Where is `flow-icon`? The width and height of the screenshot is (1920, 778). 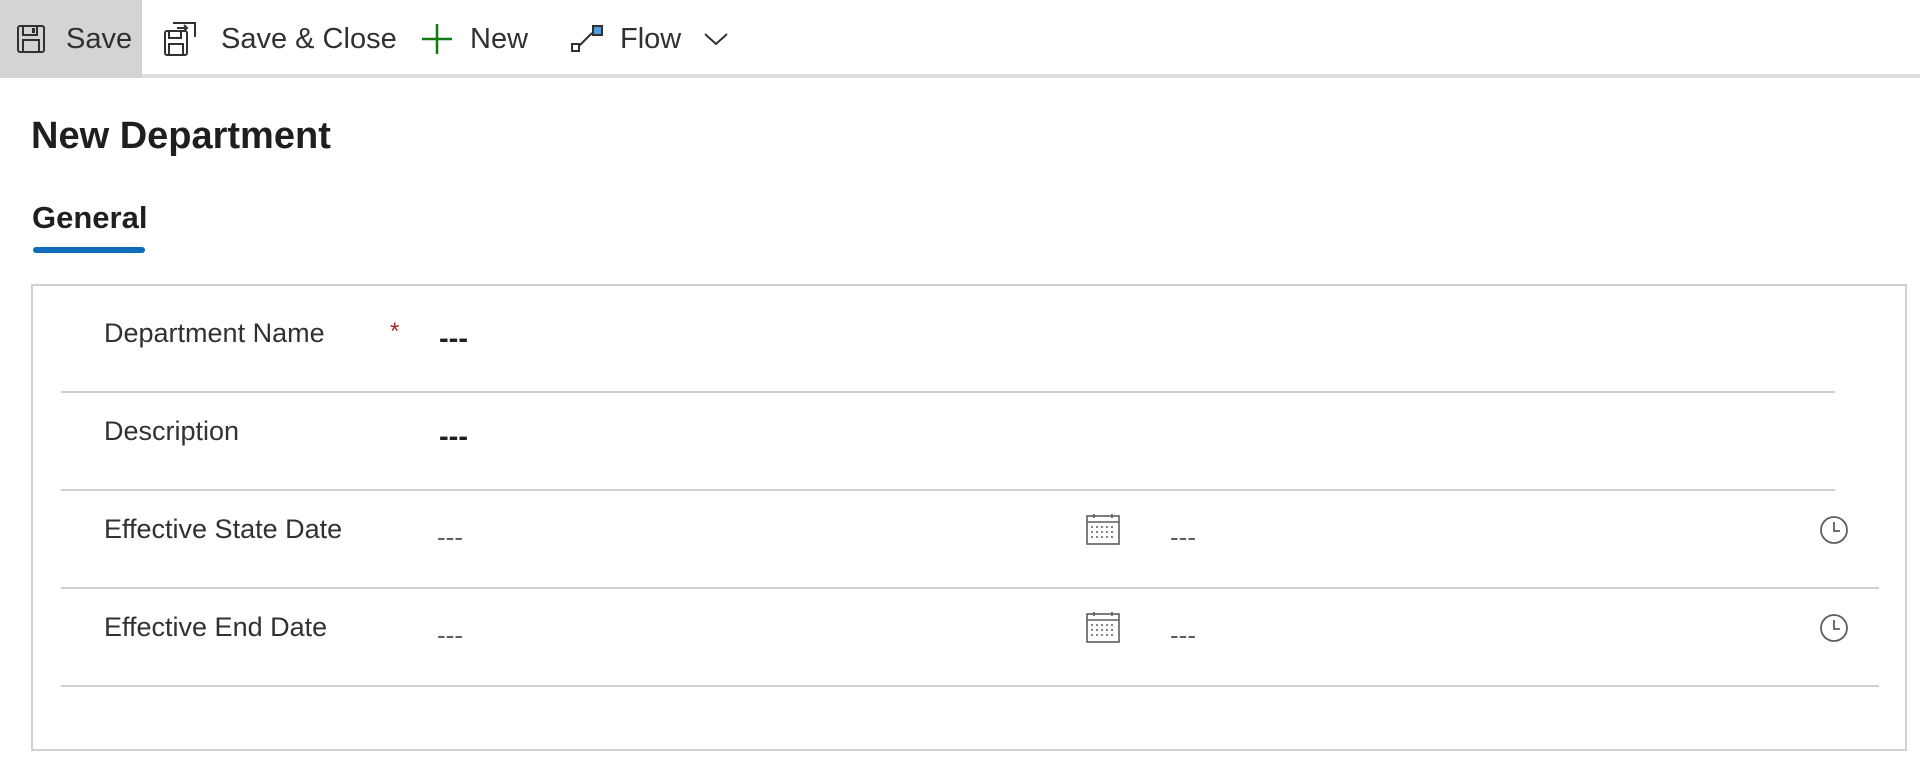 flow-icon is located at coordinates (587, 39).